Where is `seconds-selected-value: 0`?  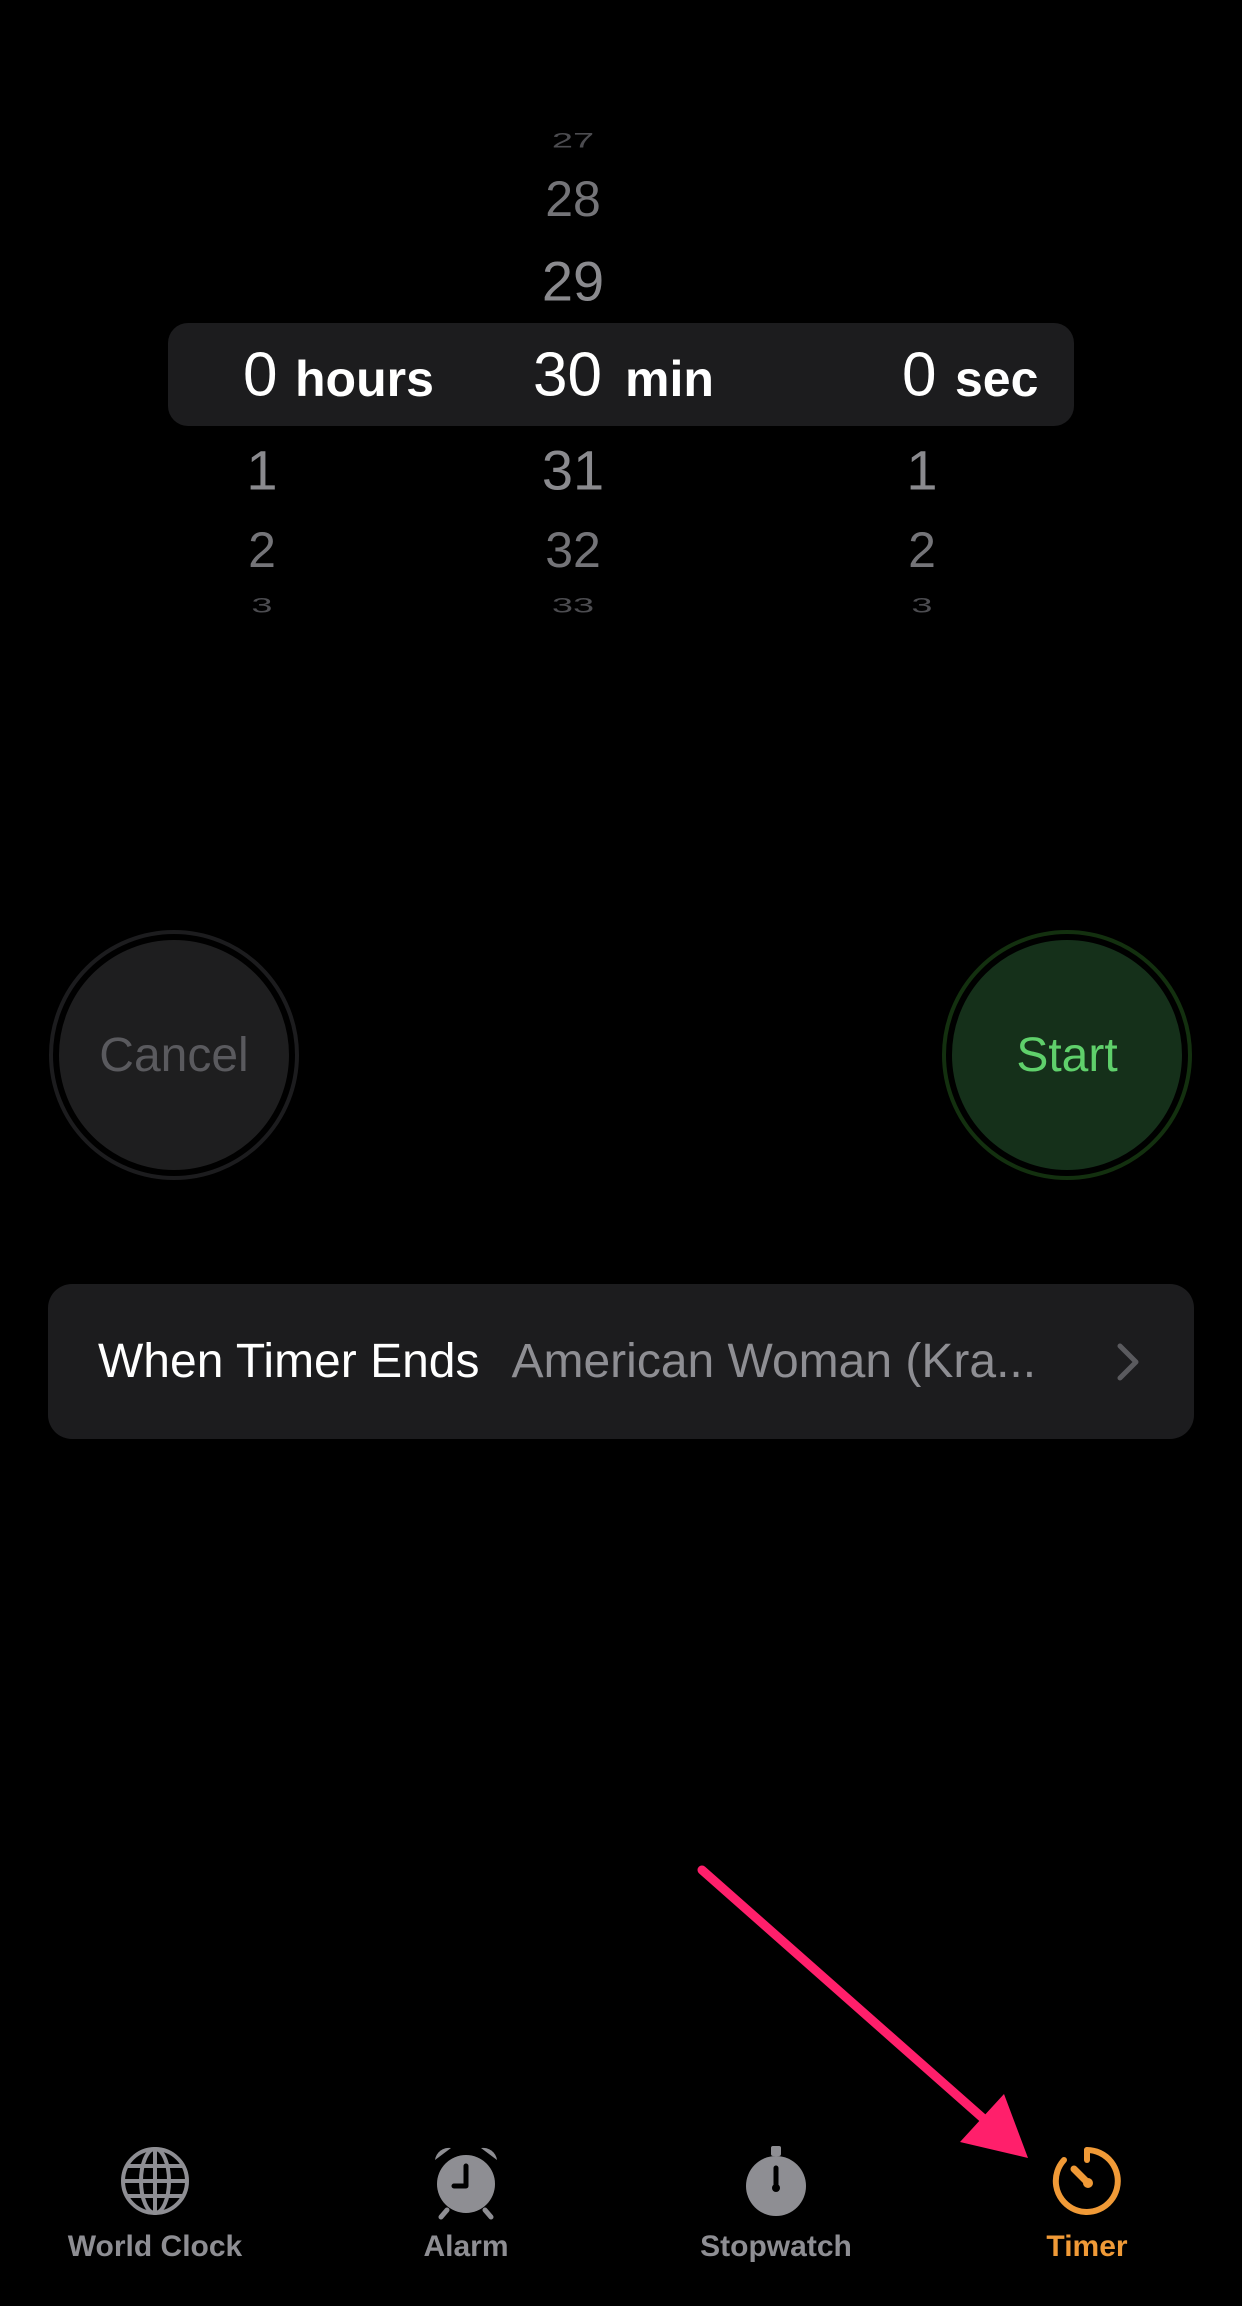 seconds-selected-value: 0 is located at coordinates (919, 375).